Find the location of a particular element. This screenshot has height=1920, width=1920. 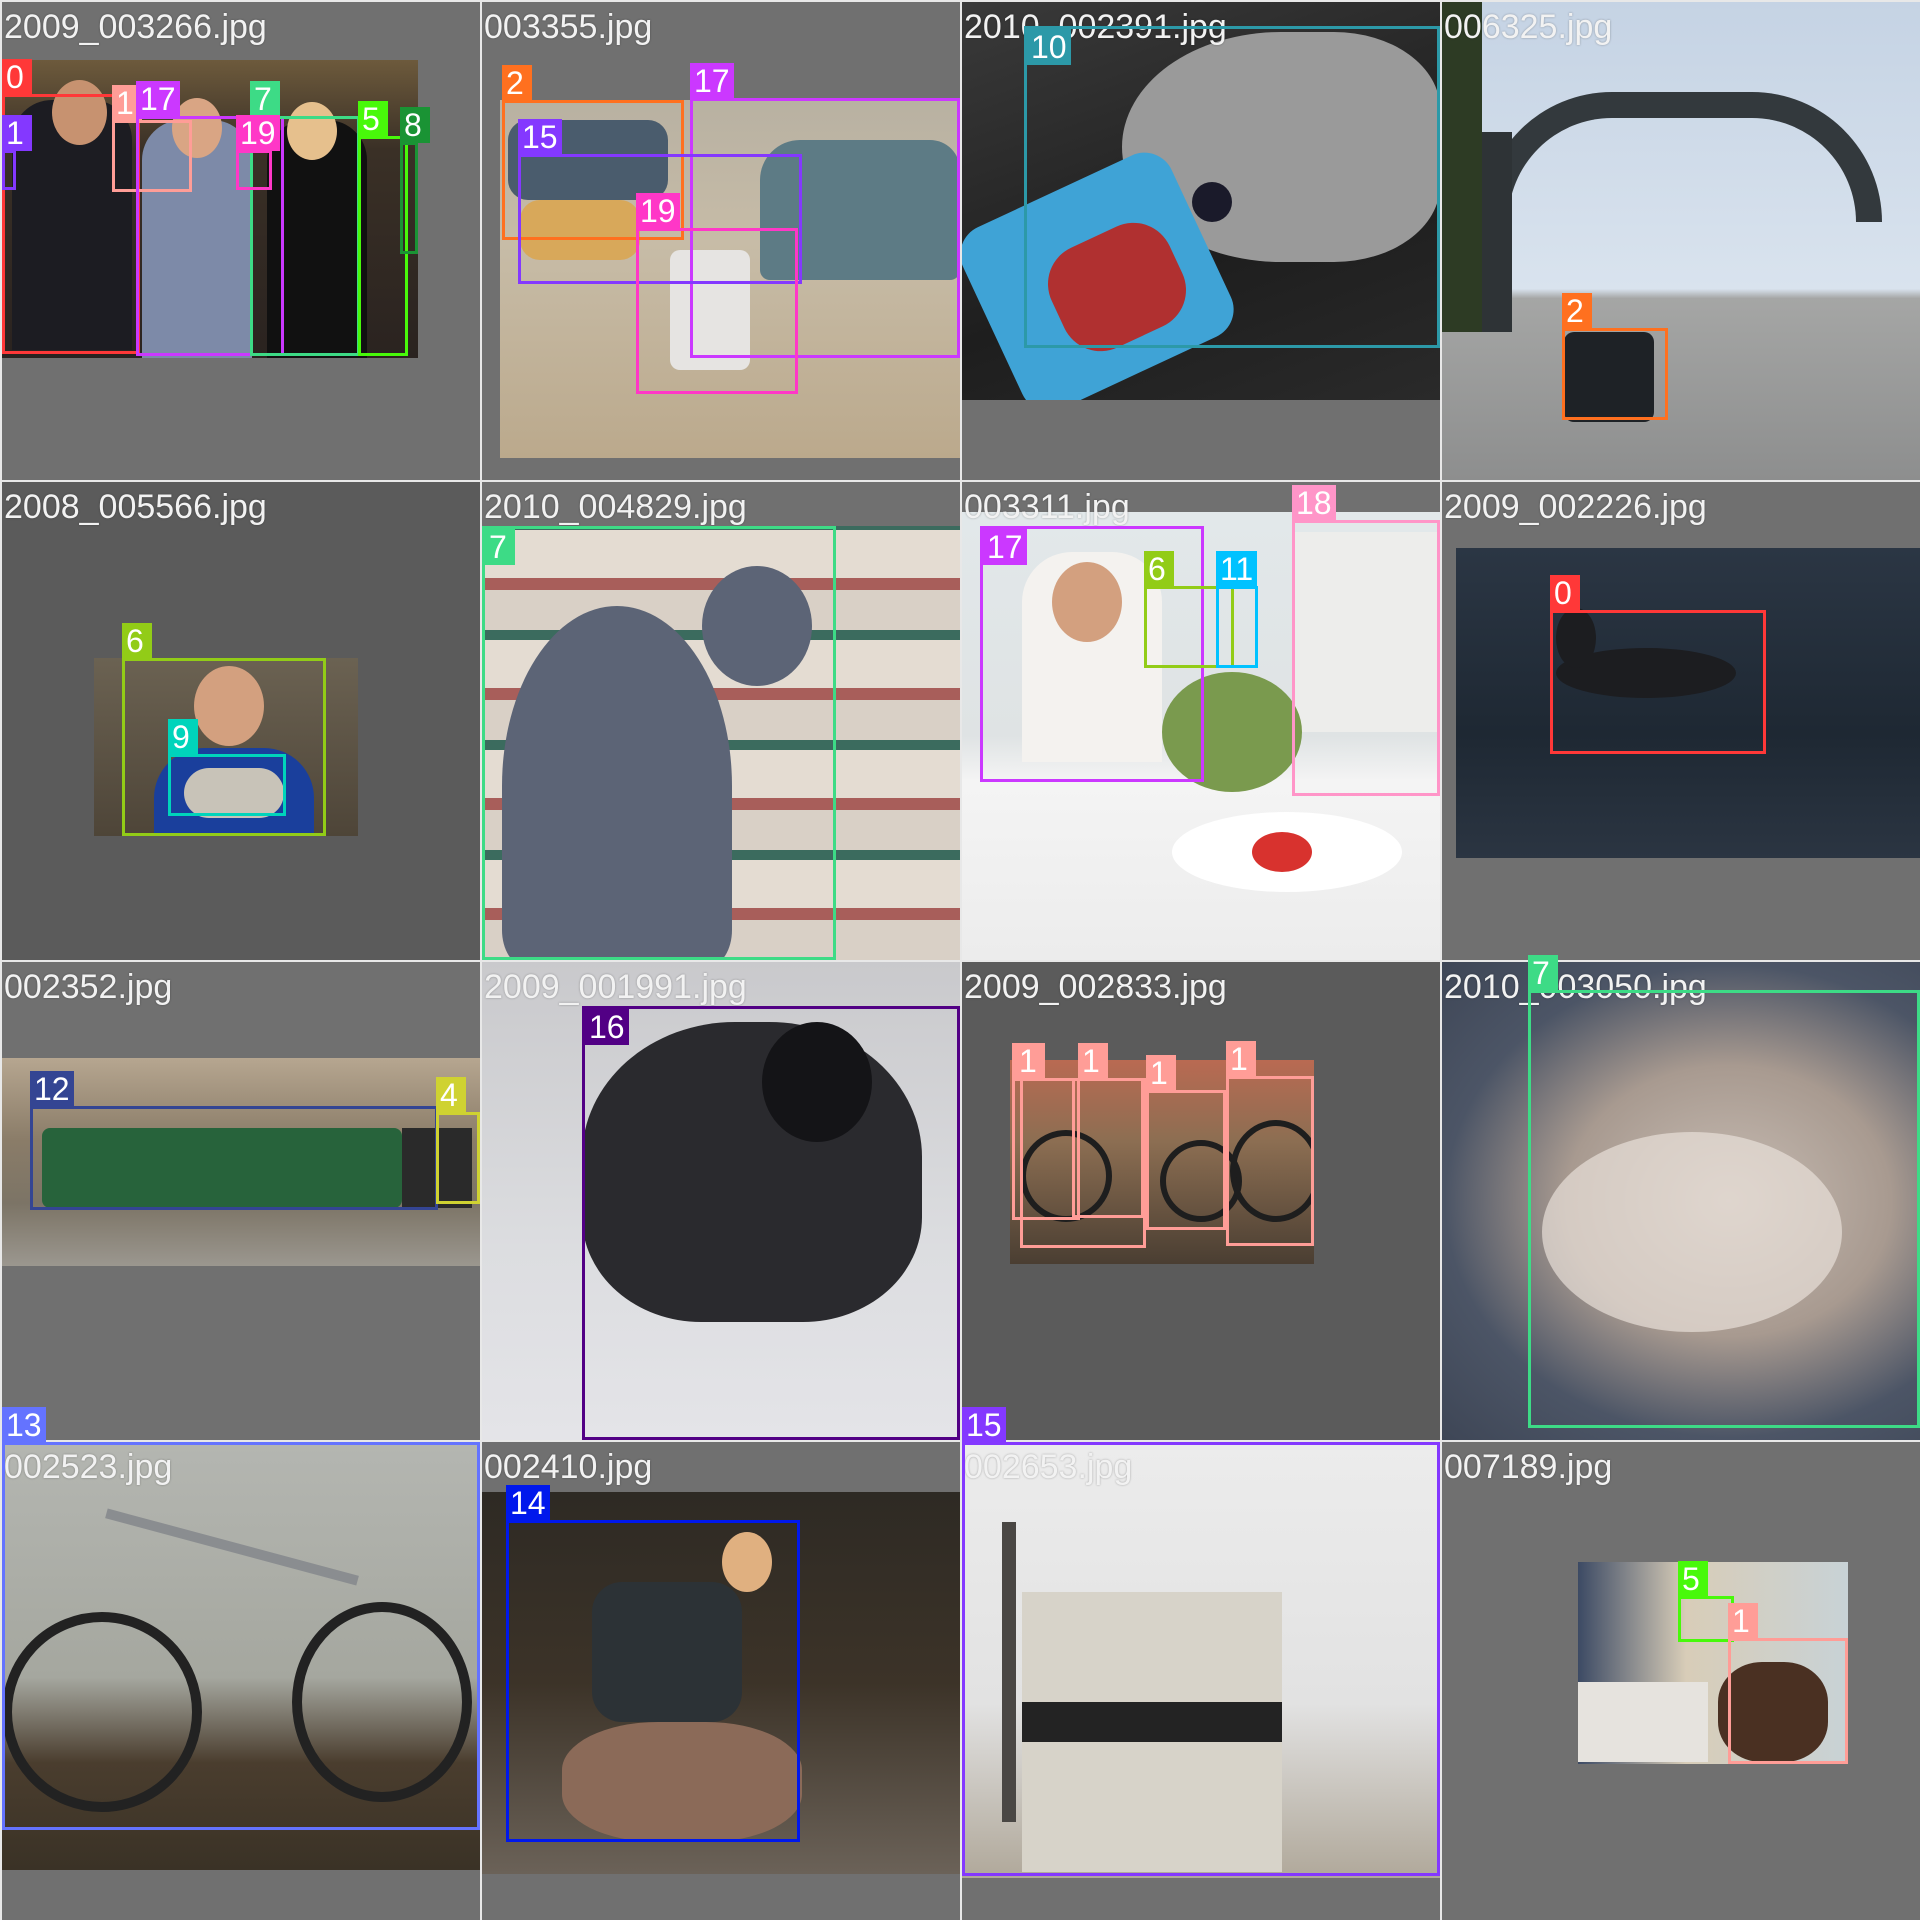

tile-002523: 002523.jpg 13 is located at coordinates (241, 1663).